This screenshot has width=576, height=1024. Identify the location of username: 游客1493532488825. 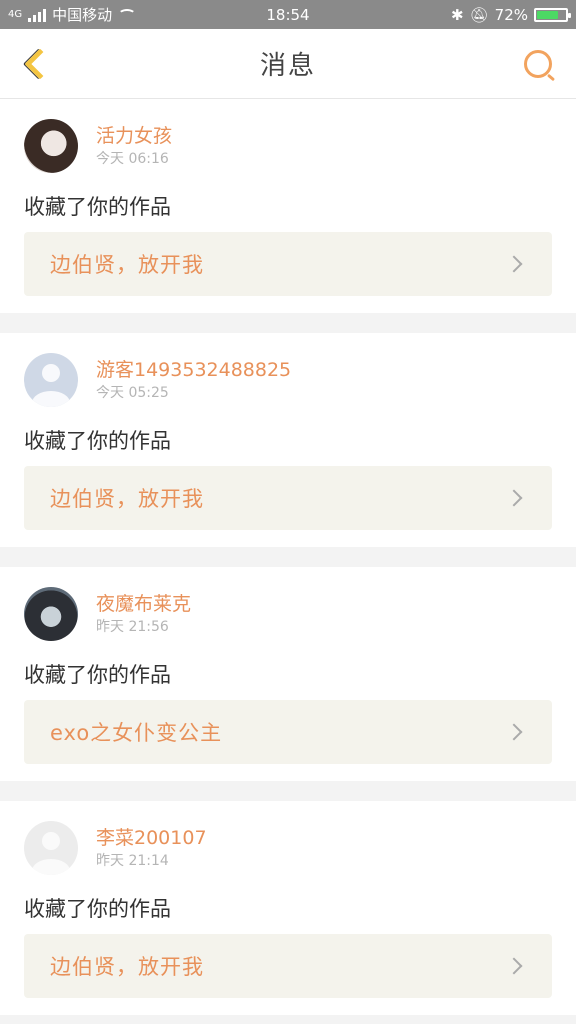
(193, 370).